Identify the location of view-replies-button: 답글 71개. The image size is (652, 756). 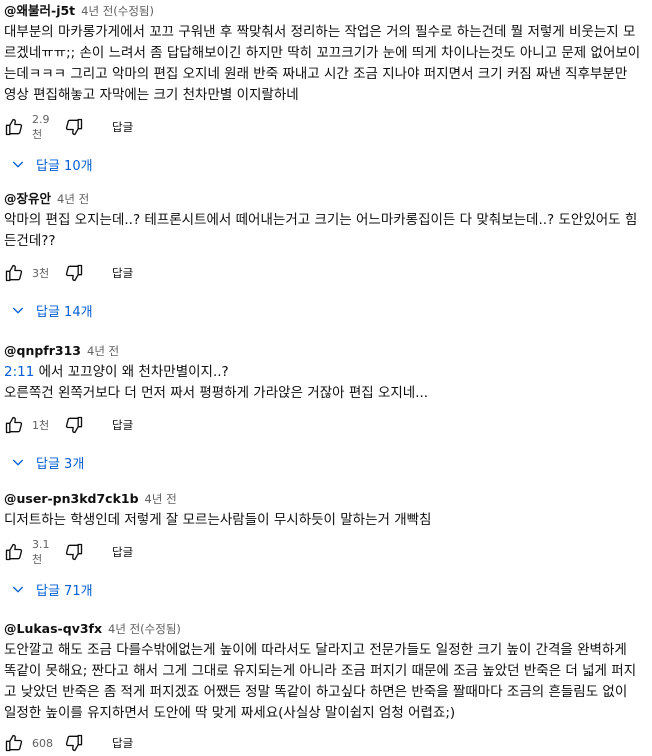
(329, 589).